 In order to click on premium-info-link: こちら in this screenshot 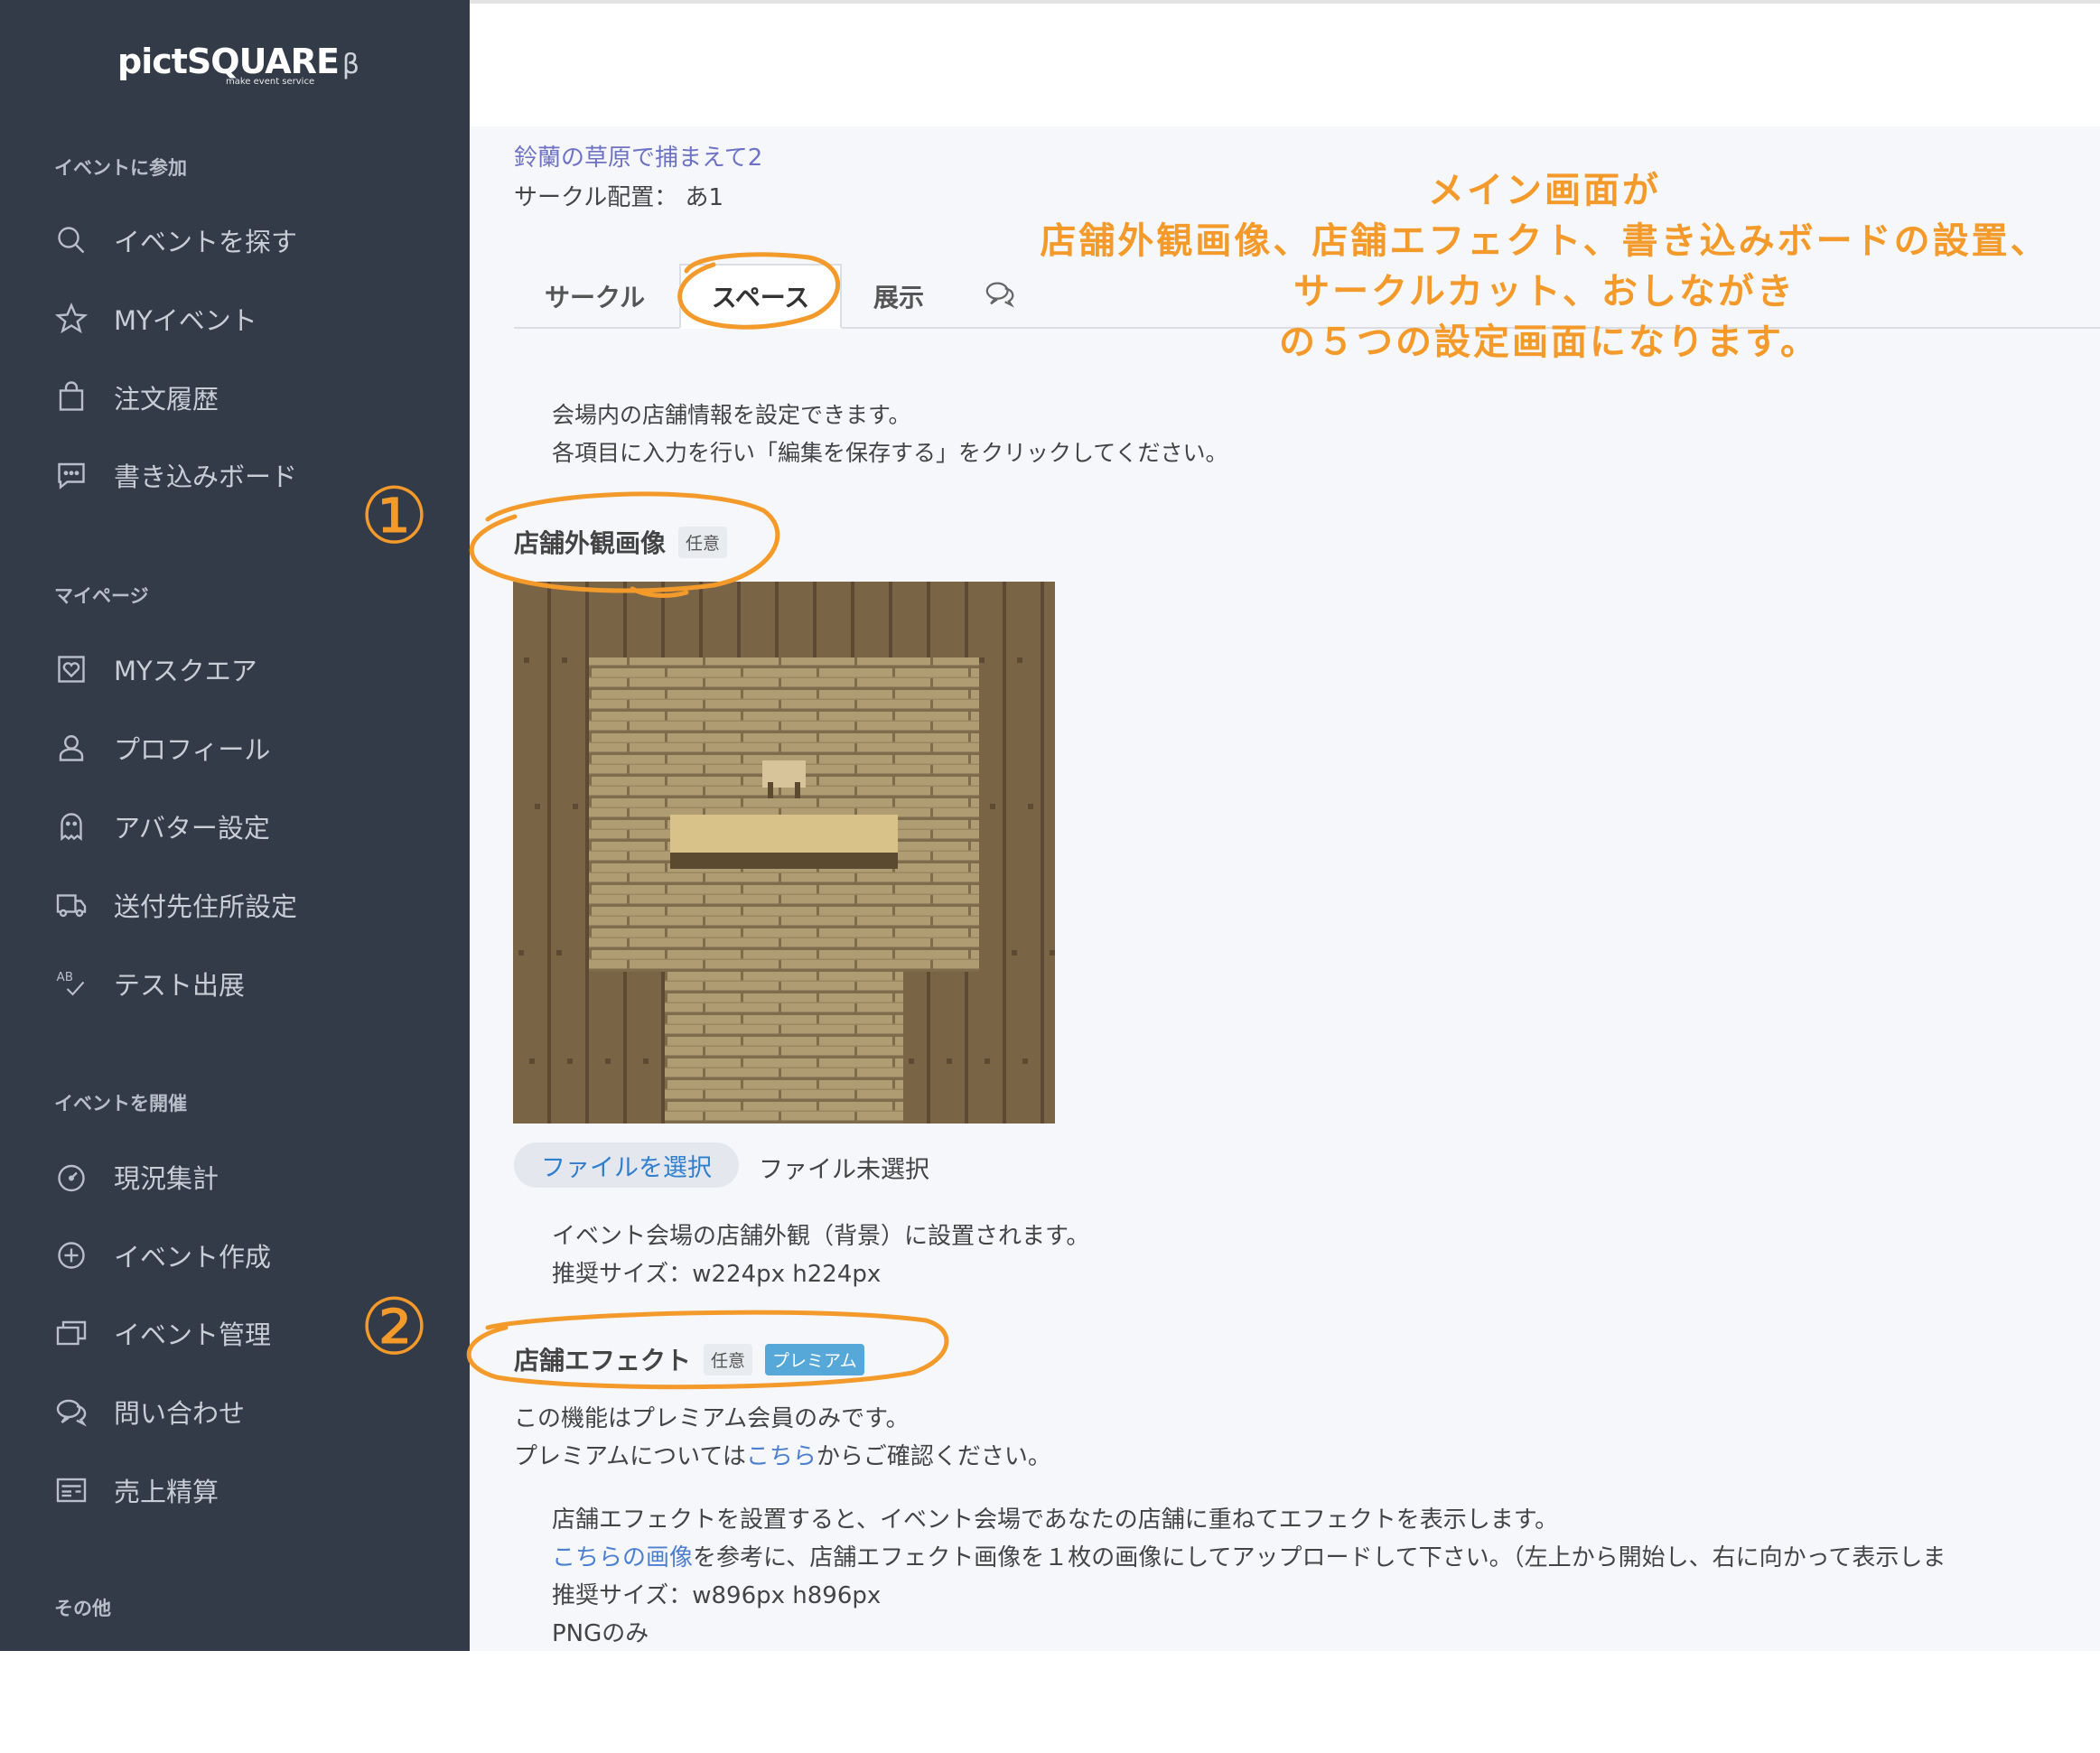, I will do `click(781, 1456)`.